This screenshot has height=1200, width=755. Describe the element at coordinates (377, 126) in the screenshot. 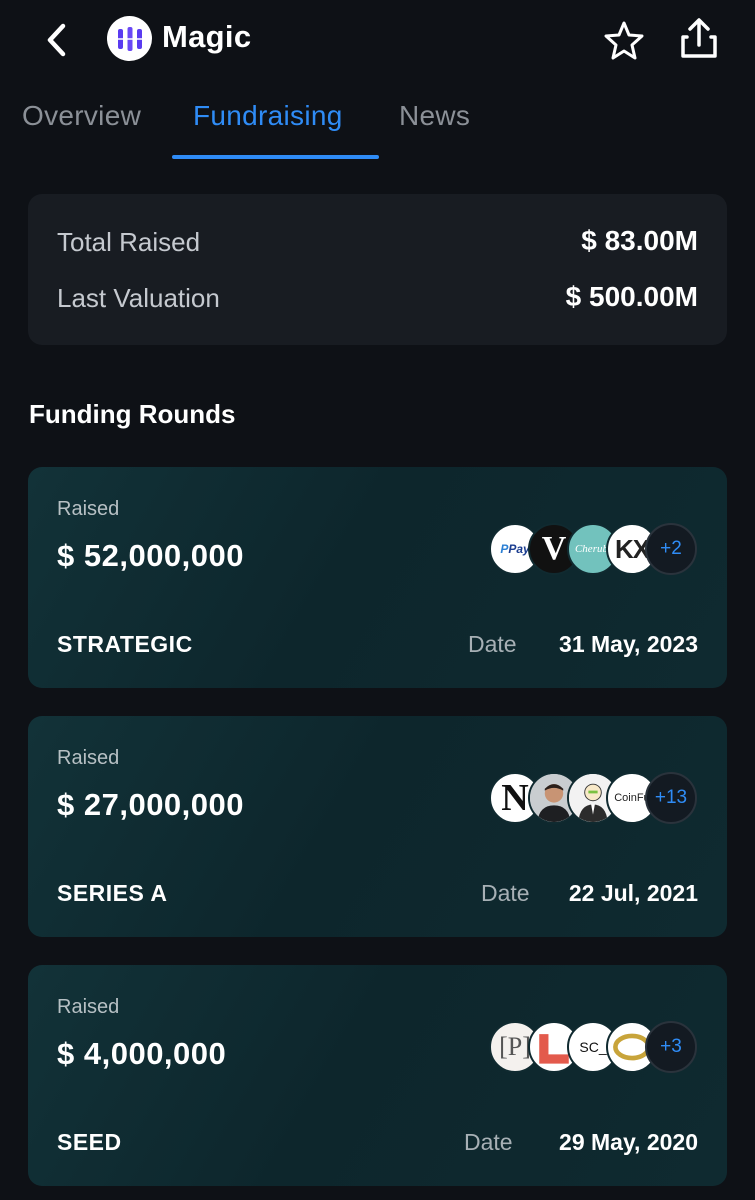

I see `tab-bar: Overview Fundraising News` at that location.